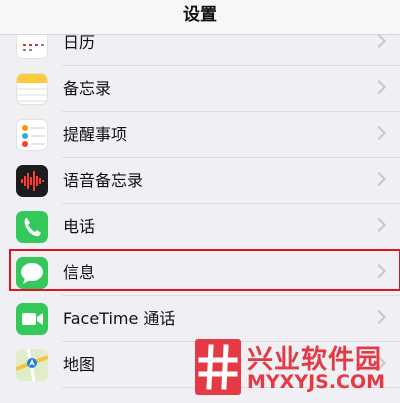 Image resolution: width=400 pixels, height=403 pixels. I want to click on maps-icon, so click(32, 365).